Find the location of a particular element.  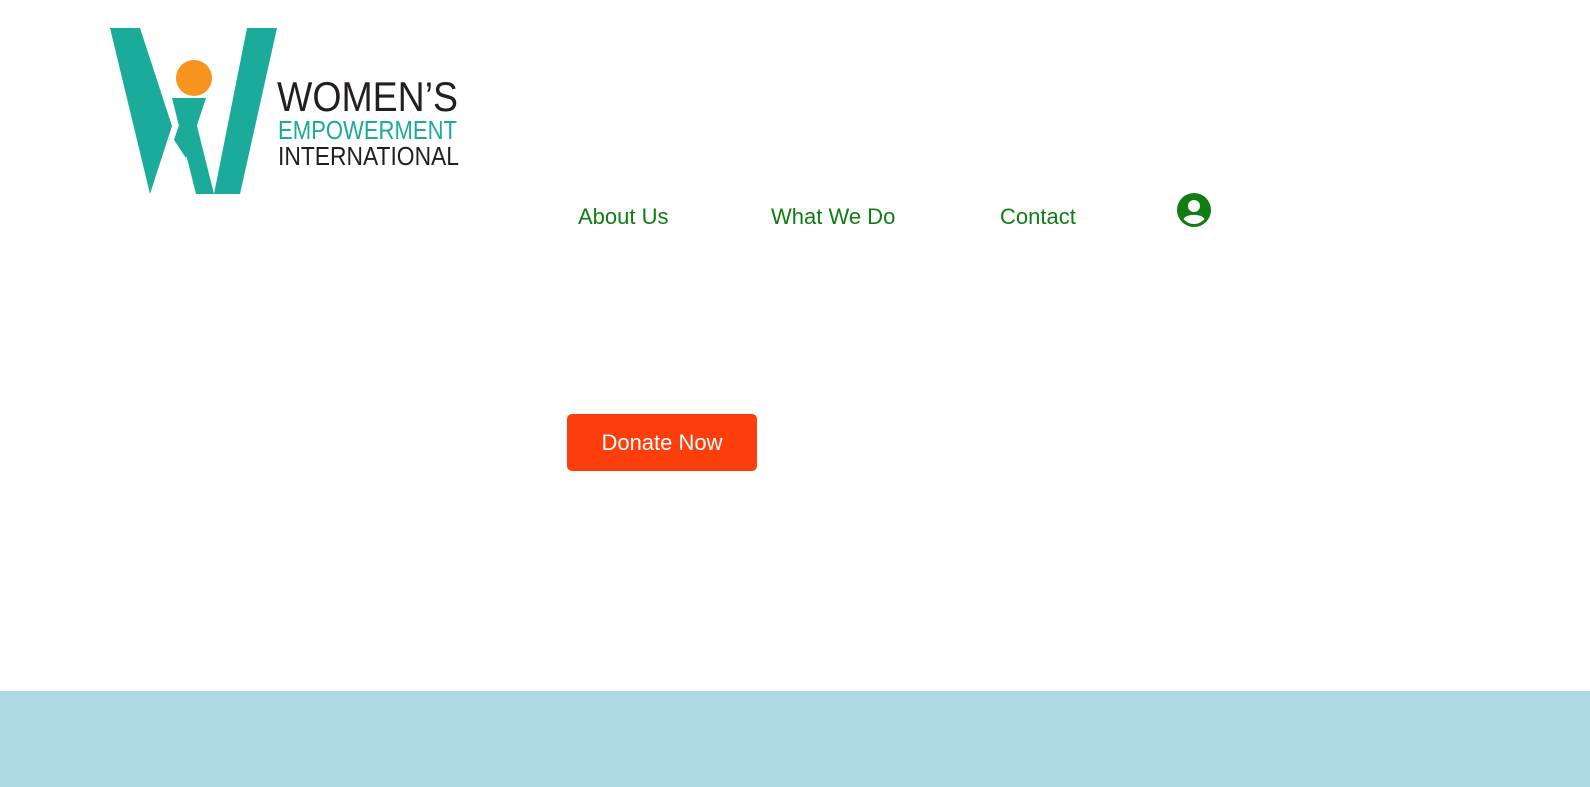

account-button is located at coordinates (1194, 210).